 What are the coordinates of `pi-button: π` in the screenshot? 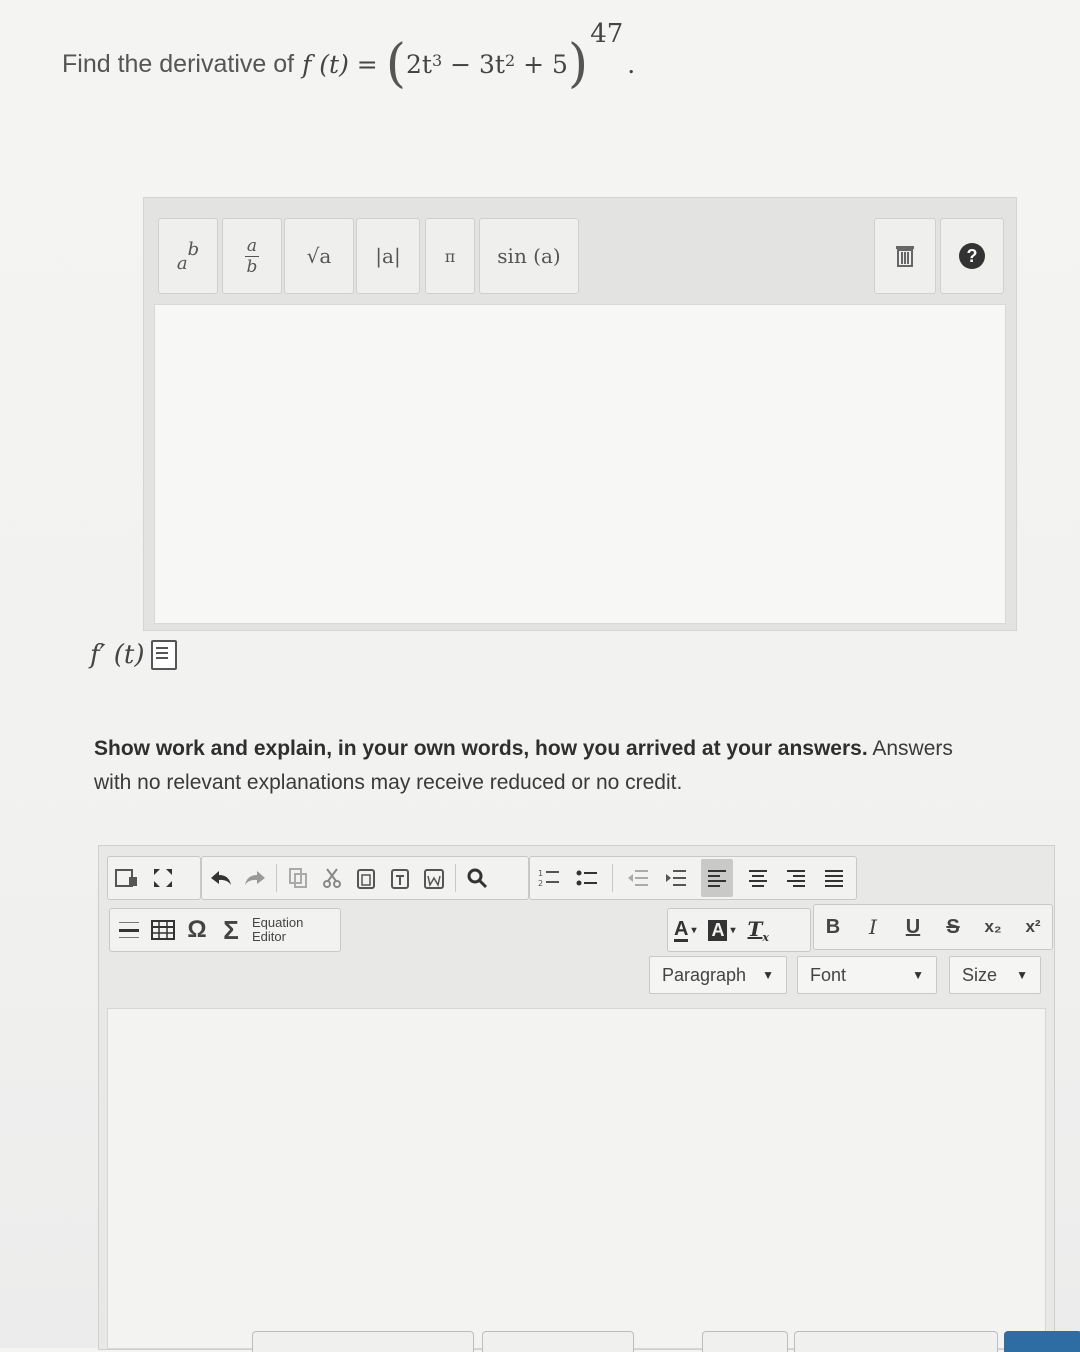 It's located at (450, 256).